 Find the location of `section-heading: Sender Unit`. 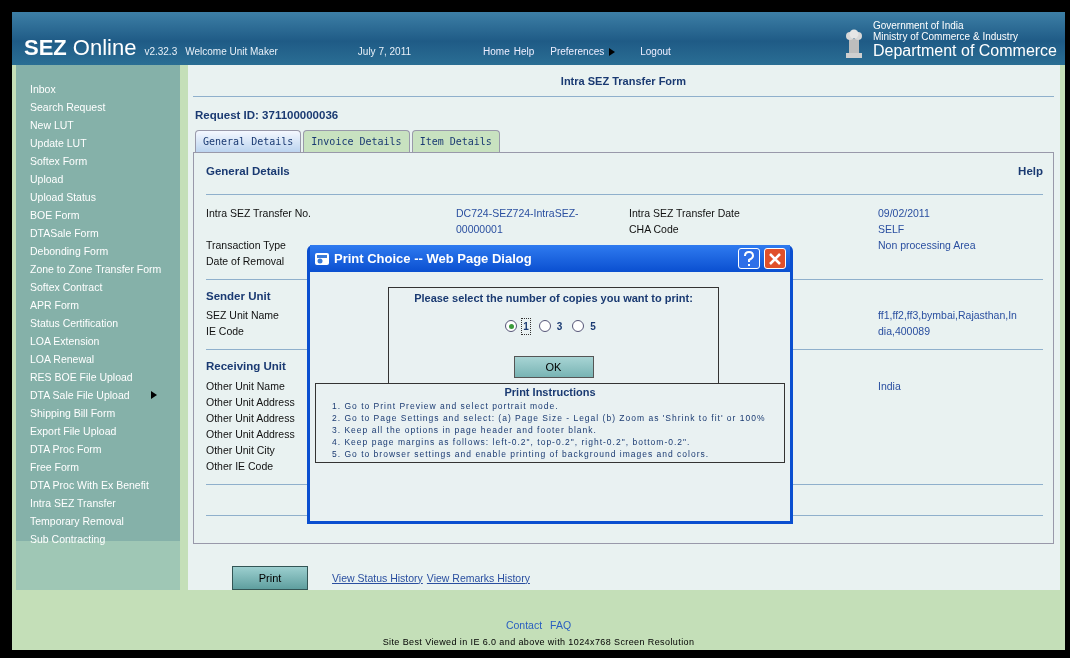

section-heading: Sender Unit is located at coordinates (238, 296).